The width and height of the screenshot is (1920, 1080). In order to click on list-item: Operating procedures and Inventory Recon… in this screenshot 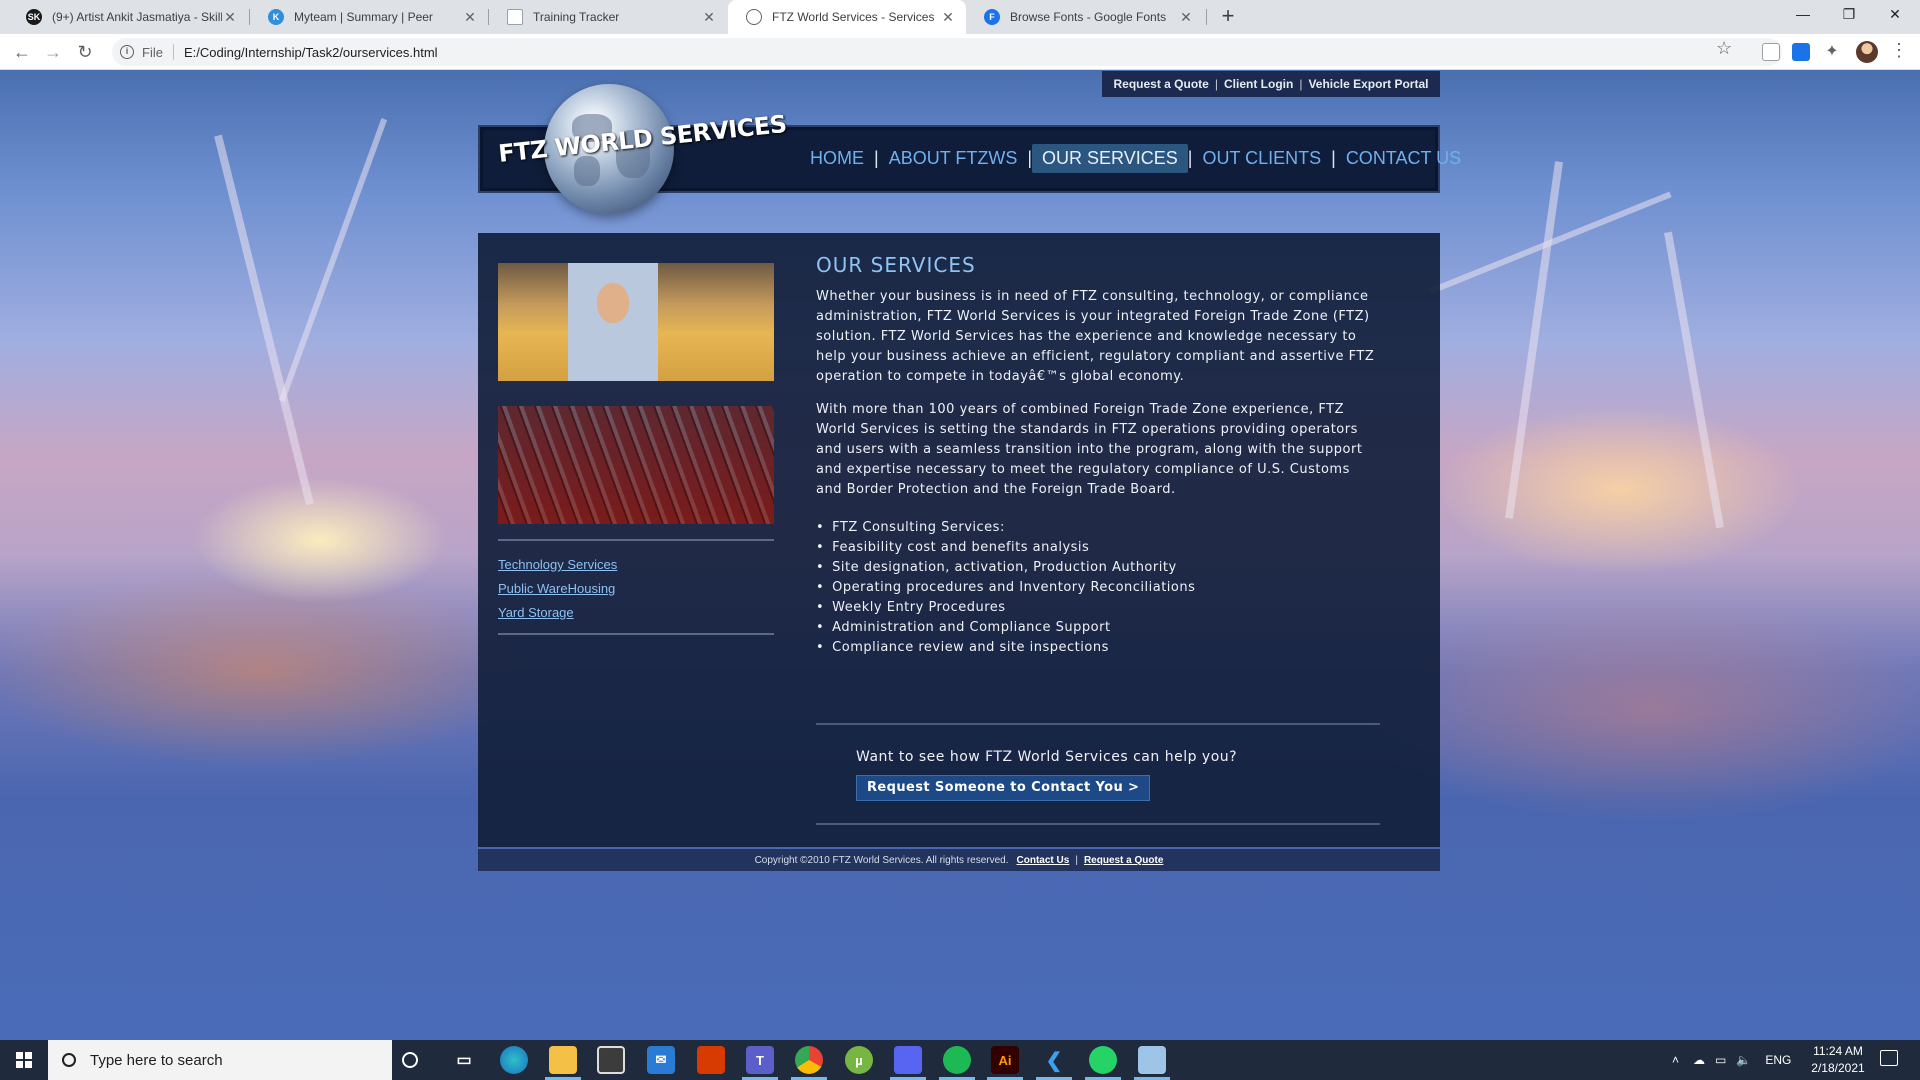, I will do `click(1096, 588)`.